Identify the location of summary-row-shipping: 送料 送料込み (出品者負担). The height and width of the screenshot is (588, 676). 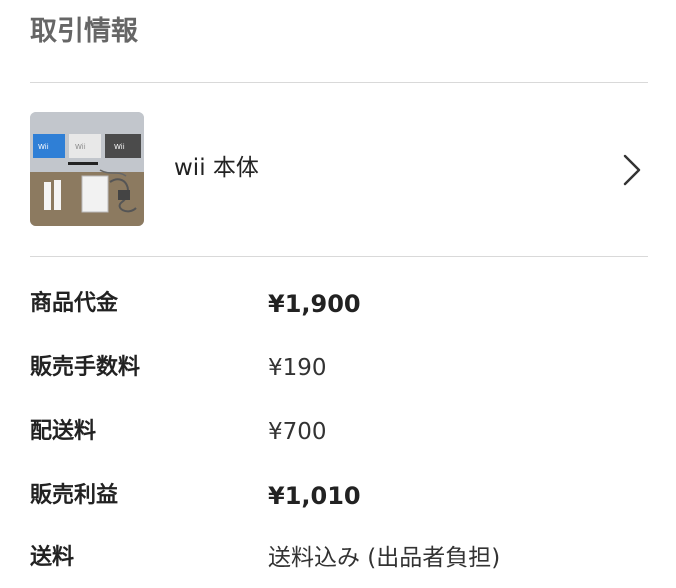
(338, 558).